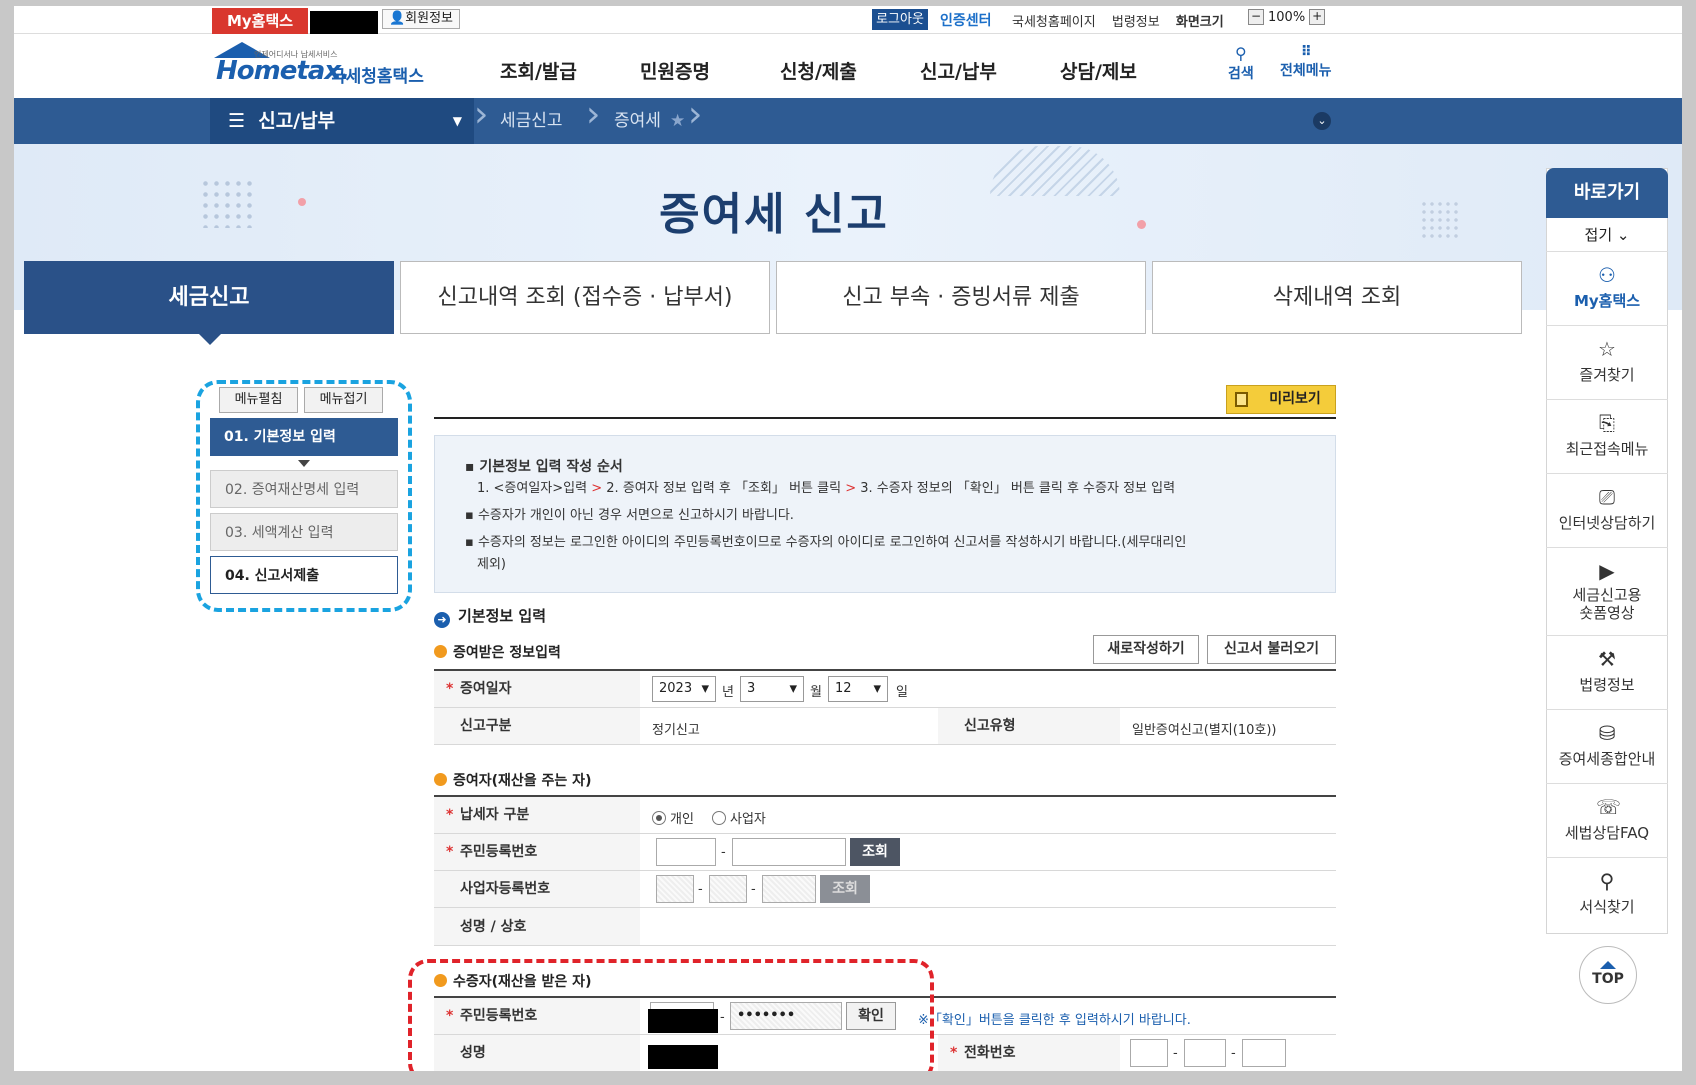 The height and width of the screenshot is (1085, 1696). I want to click on chevron-down-icon: ⌄, so click(1623, 235).